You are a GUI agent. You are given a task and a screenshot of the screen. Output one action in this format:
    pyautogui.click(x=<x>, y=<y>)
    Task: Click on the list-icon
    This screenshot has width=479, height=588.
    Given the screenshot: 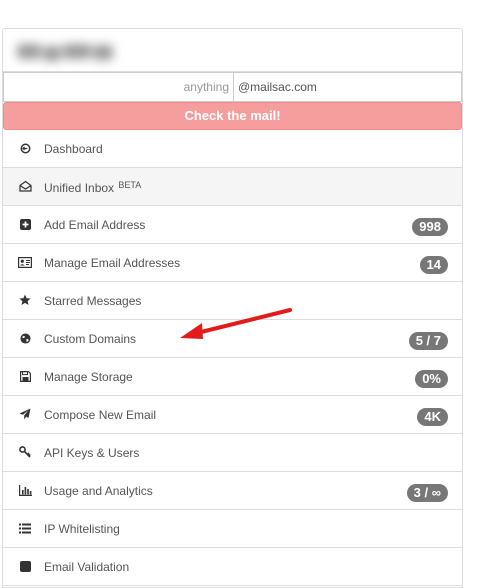 What is the action you would take?
    pyautogui.click(x=25, y=528)
    